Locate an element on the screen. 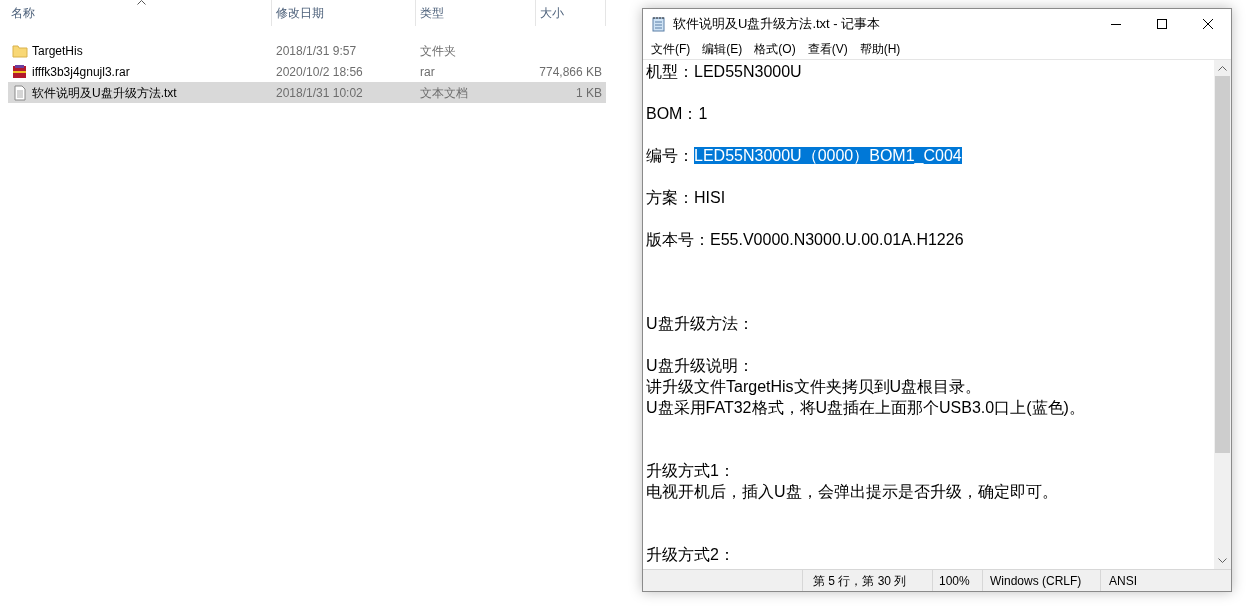 The height and width of the screenshot is (610, 1251). text-line: 版本号：E55.V0000.N3000.U.00.01A.H1226 is located at coordinates (805, 239).